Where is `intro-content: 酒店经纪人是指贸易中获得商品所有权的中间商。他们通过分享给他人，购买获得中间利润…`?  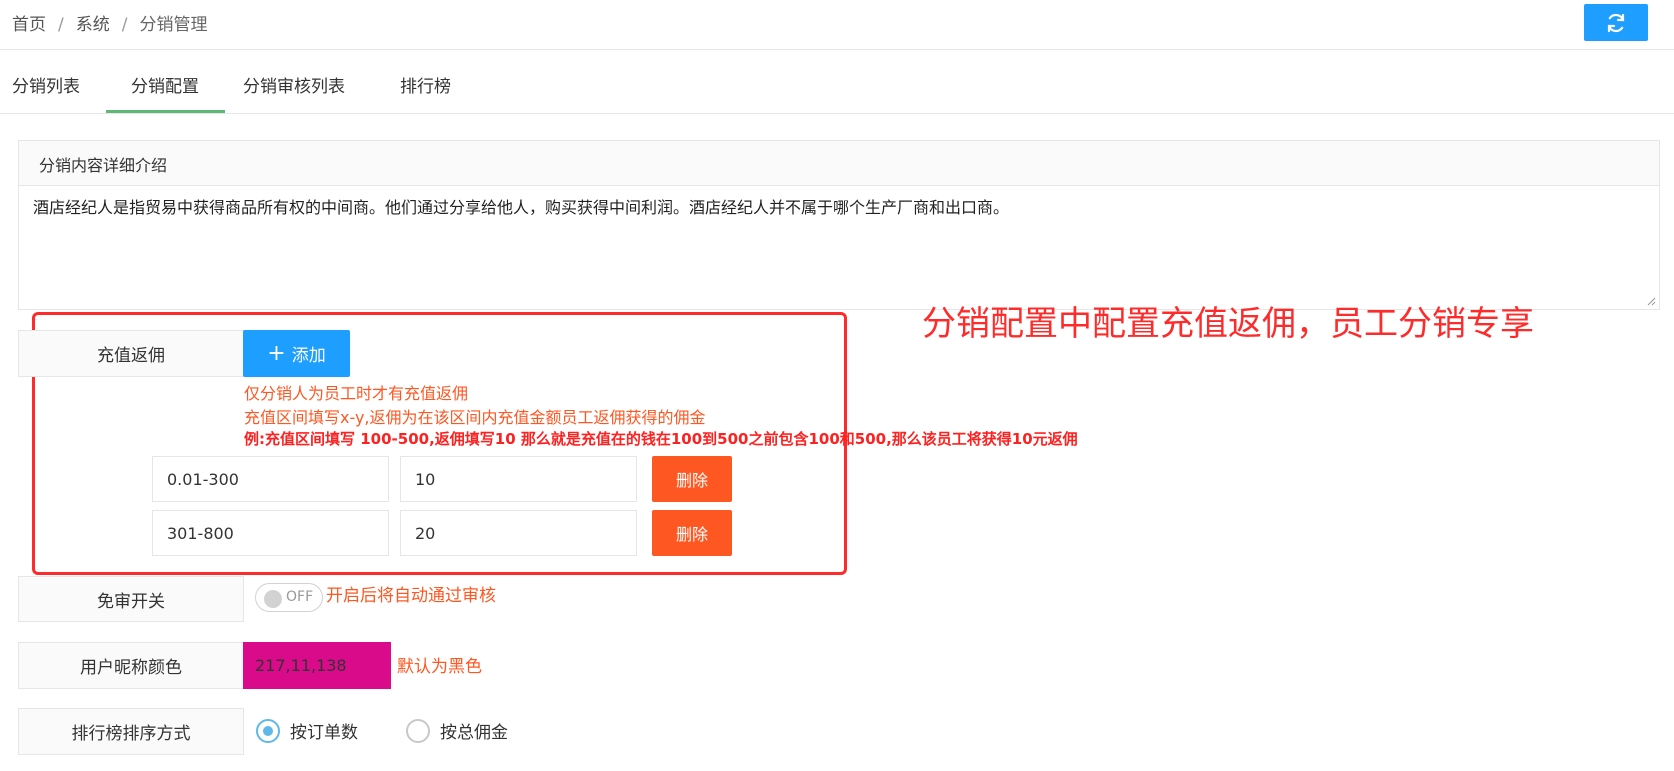
intro-content: 酒店经纪人是指贸易中获得商品所有权的中间商。他们通过分享给他人，购买获得中间利润… is located at coordinates (521, 207).